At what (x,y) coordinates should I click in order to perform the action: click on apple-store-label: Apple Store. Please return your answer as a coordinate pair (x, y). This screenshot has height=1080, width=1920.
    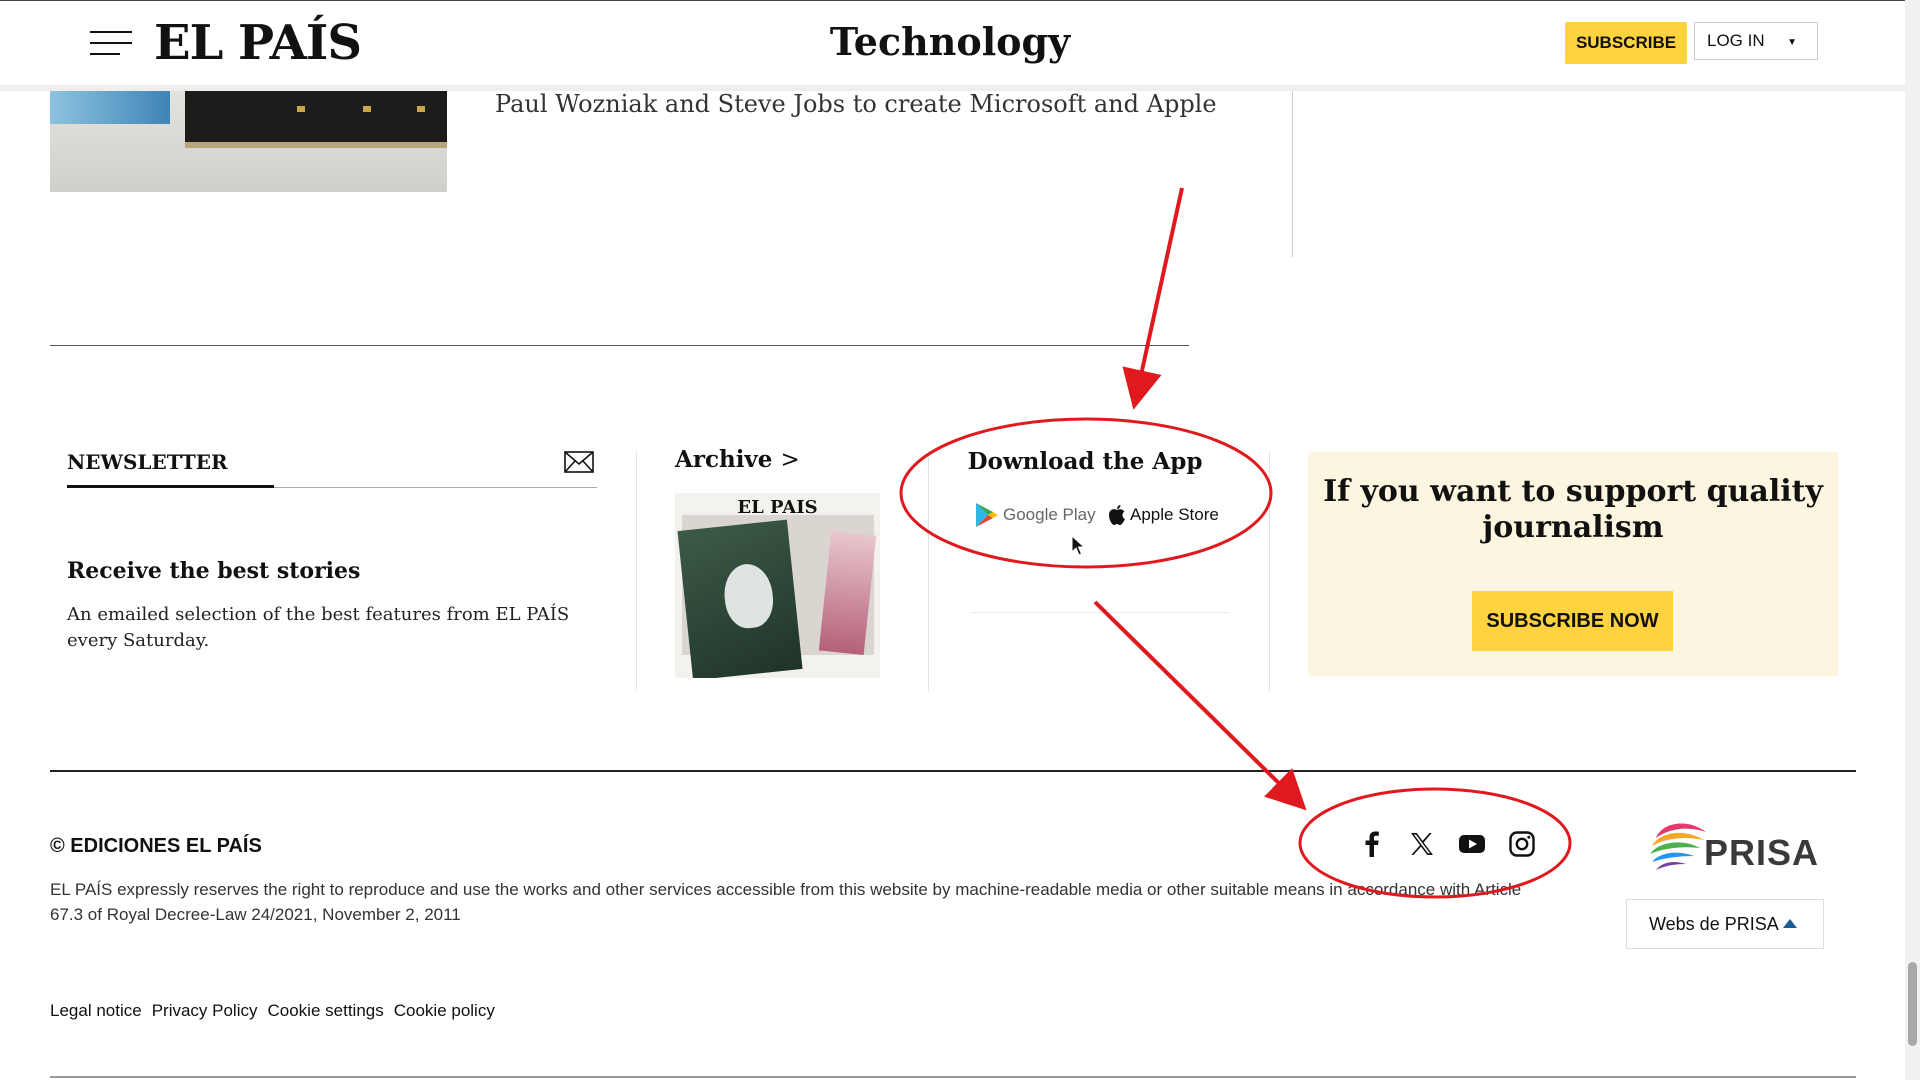
    Looking at the image, I should click on (1174, 514).